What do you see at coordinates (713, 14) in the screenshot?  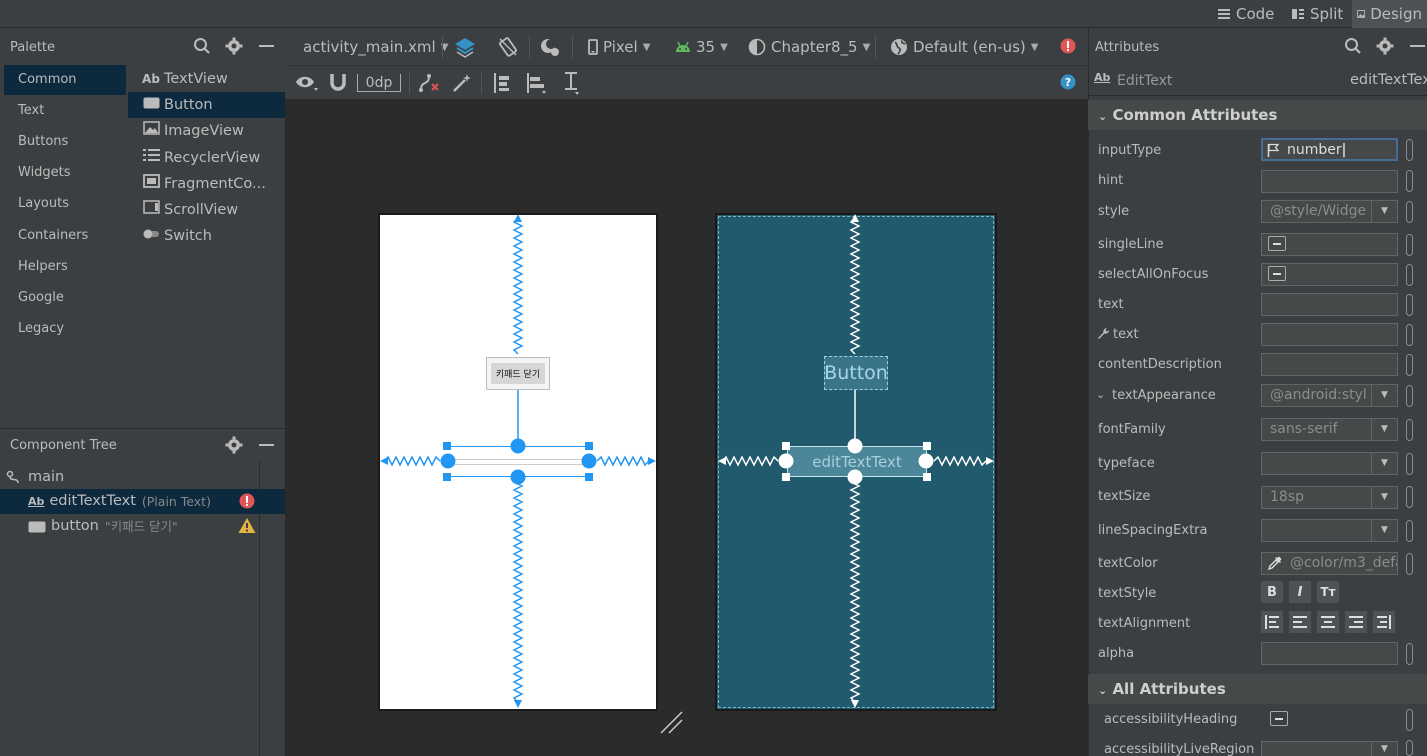 I see `top-bar: Code Split Design` at bounding box center [713, 14].